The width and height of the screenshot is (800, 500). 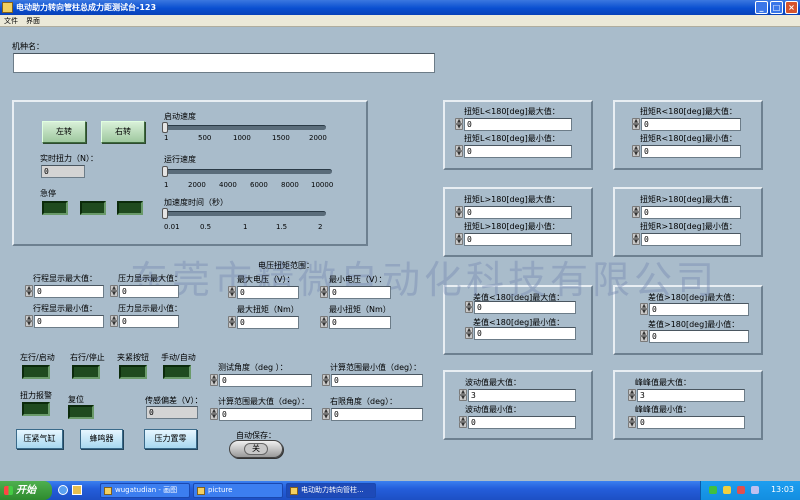 What do you see at coordinates (224, 63) in the screenshot?
I see `machine-name-input` at bounding box center [224, 63].